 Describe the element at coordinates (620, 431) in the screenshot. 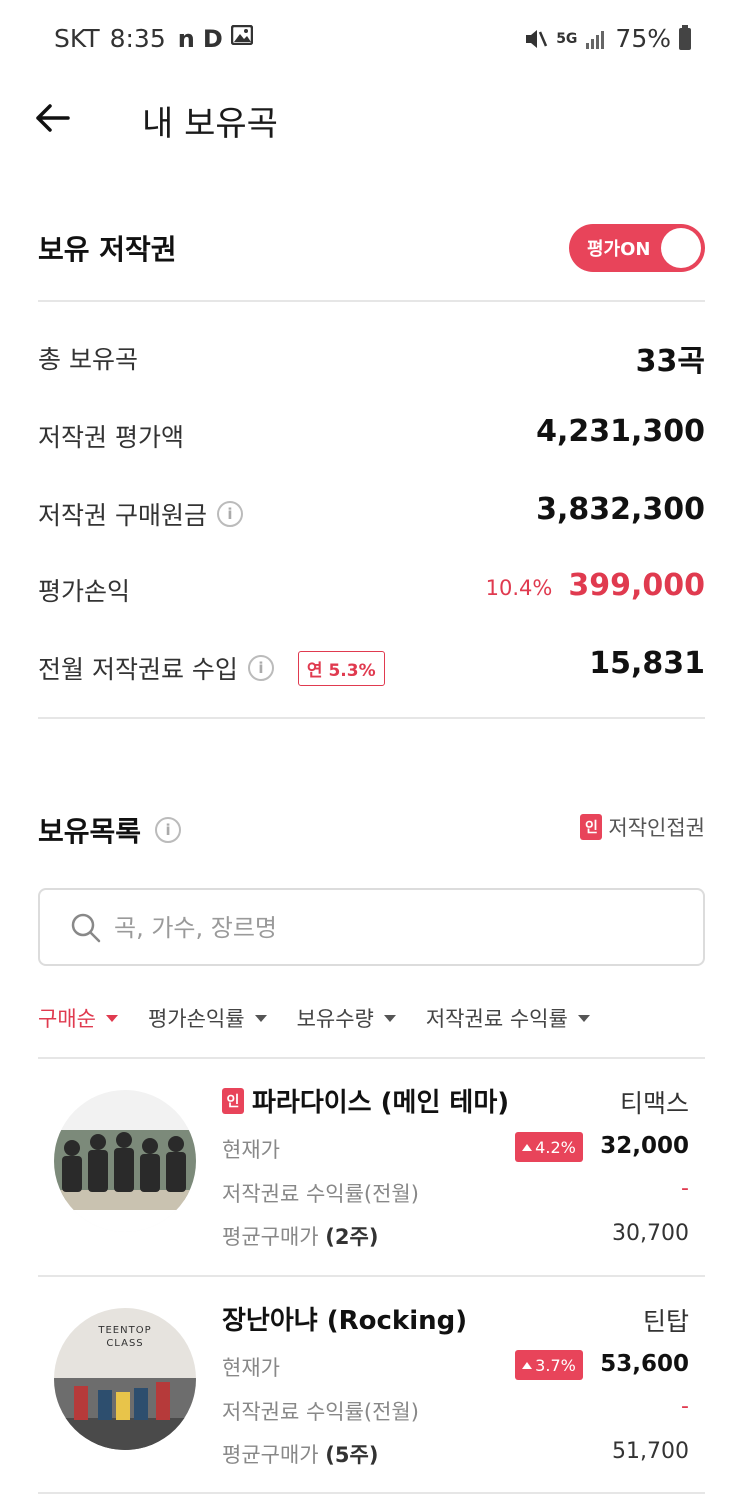

I see `stat-value: 4,231,300` at that location.